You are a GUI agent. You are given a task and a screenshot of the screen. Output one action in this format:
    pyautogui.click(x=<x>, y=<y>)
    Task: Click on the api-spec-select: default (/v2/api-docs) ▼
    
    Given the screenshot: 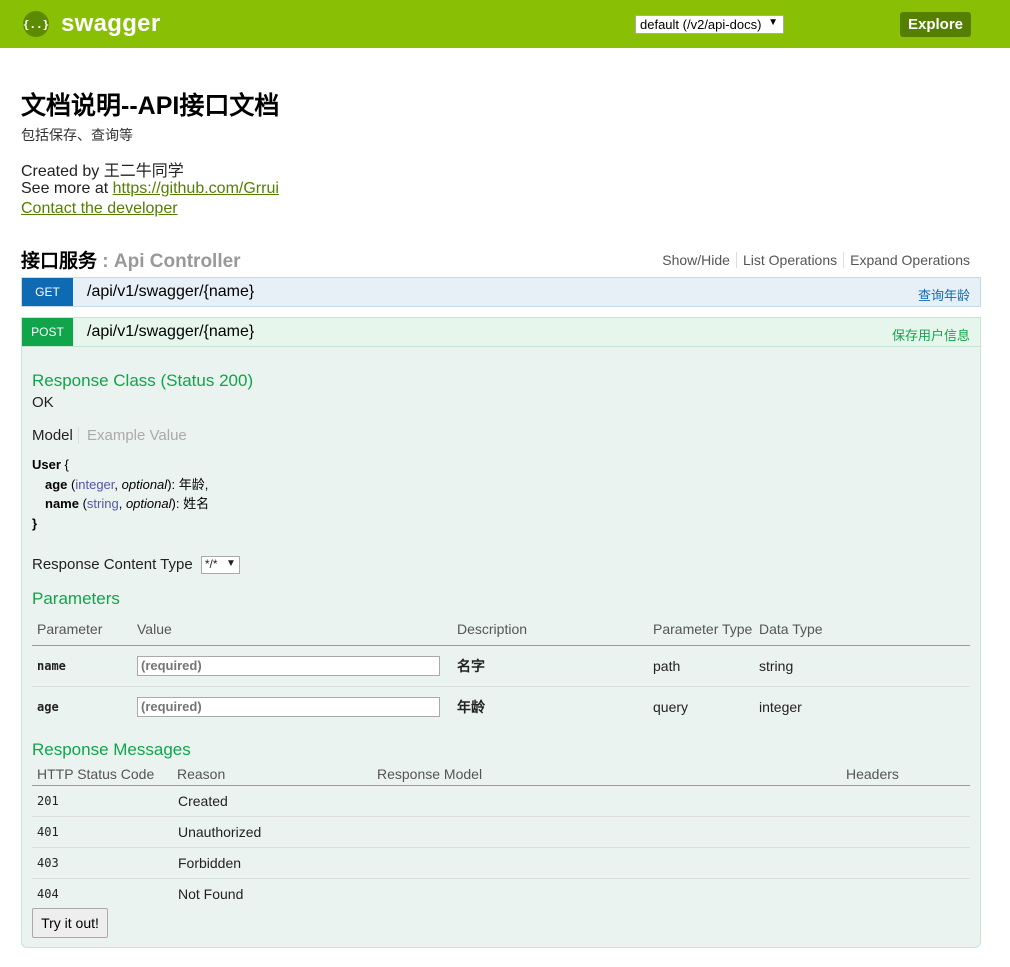 What is the action you would take?
    pyautogui.click(x=709, y=24)
    